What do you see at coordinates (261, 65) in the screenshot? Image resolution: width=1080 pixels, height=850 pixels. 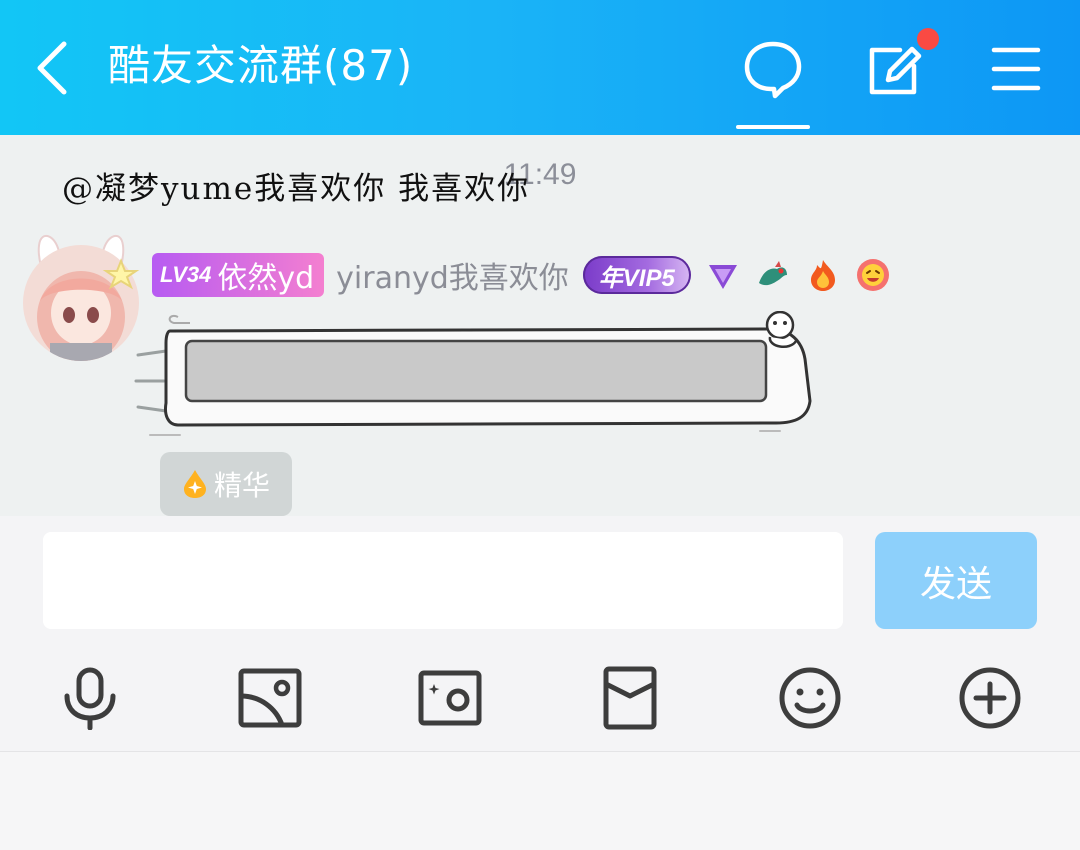 I see `page-title: 酷友交流群(87)` at bounding box center [261, 65].